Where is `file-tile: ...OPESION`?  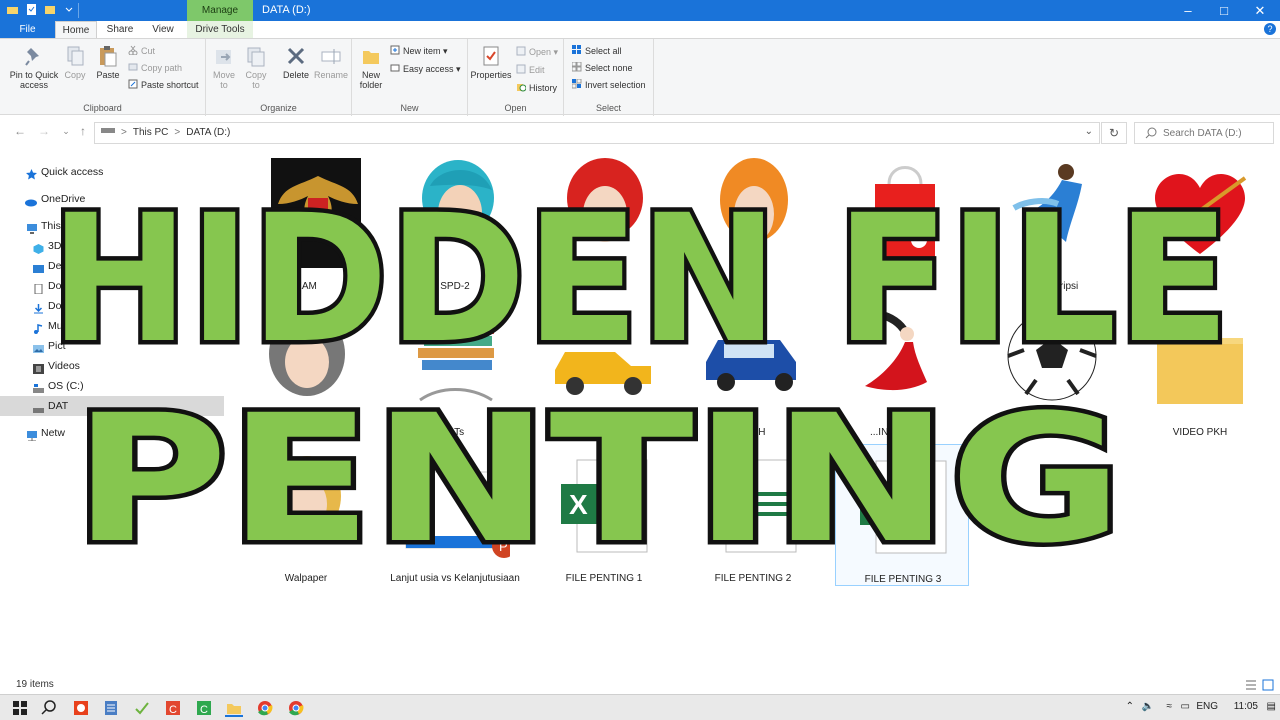
file-tile: ...OPESION is located at coordinates (1051, 369).